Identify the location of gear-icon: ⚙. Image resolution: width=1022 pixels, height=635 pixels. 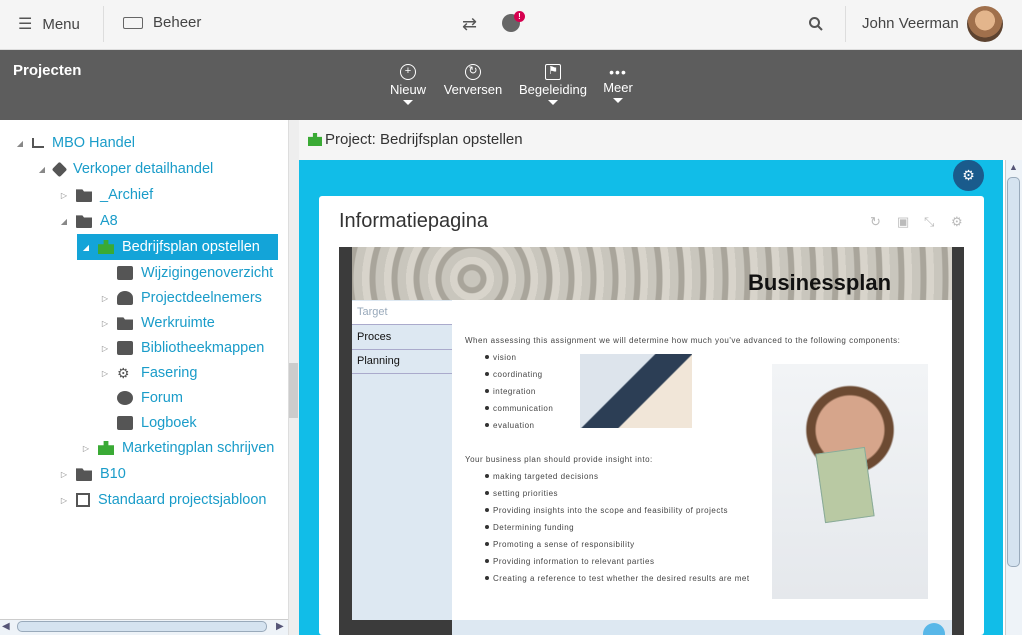
(957, 222).